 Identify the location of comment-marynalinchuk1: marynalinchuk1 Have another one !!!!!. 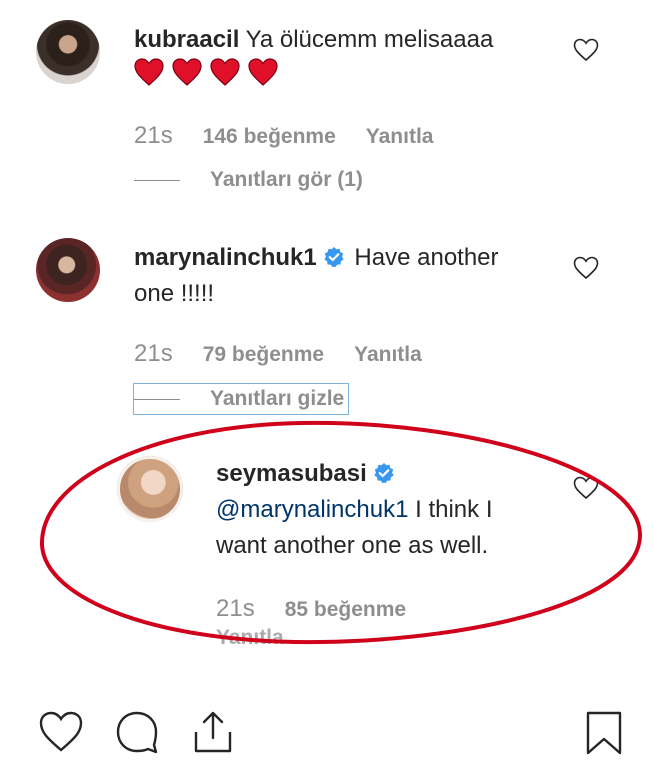
(316, 276).